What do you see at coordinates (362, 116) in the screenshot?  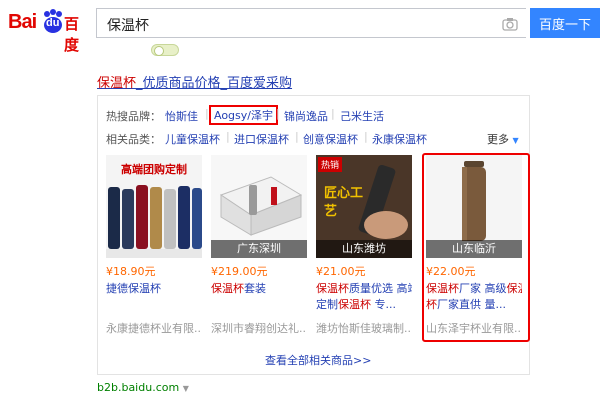 I see `brand-link: 己米生活` at bounding box center [362, 116].